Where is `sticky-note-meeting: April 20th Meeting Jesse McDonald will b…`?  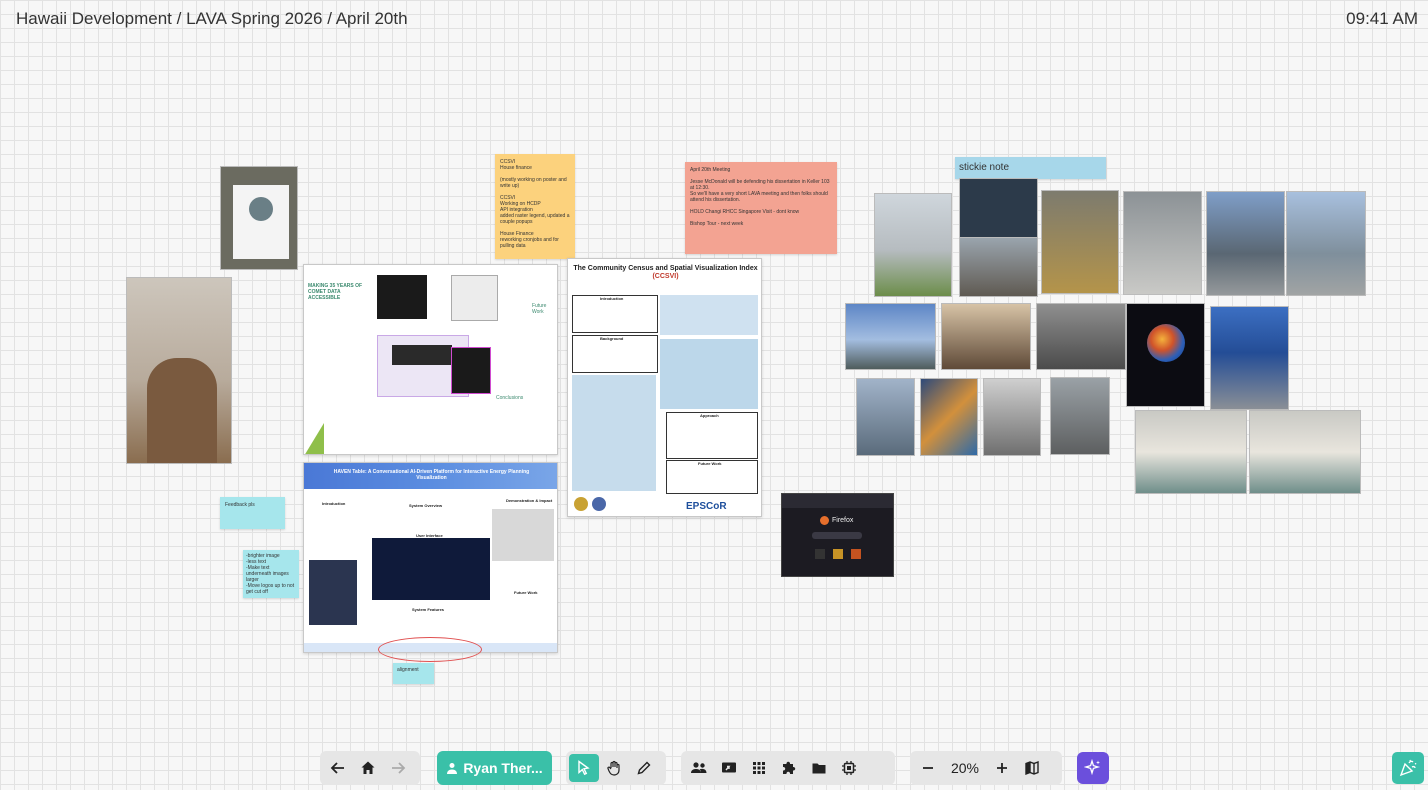
sticky-note-meeting: April 20th Meeting Jesse McDonald will b… is located at coordinates (761, 208).